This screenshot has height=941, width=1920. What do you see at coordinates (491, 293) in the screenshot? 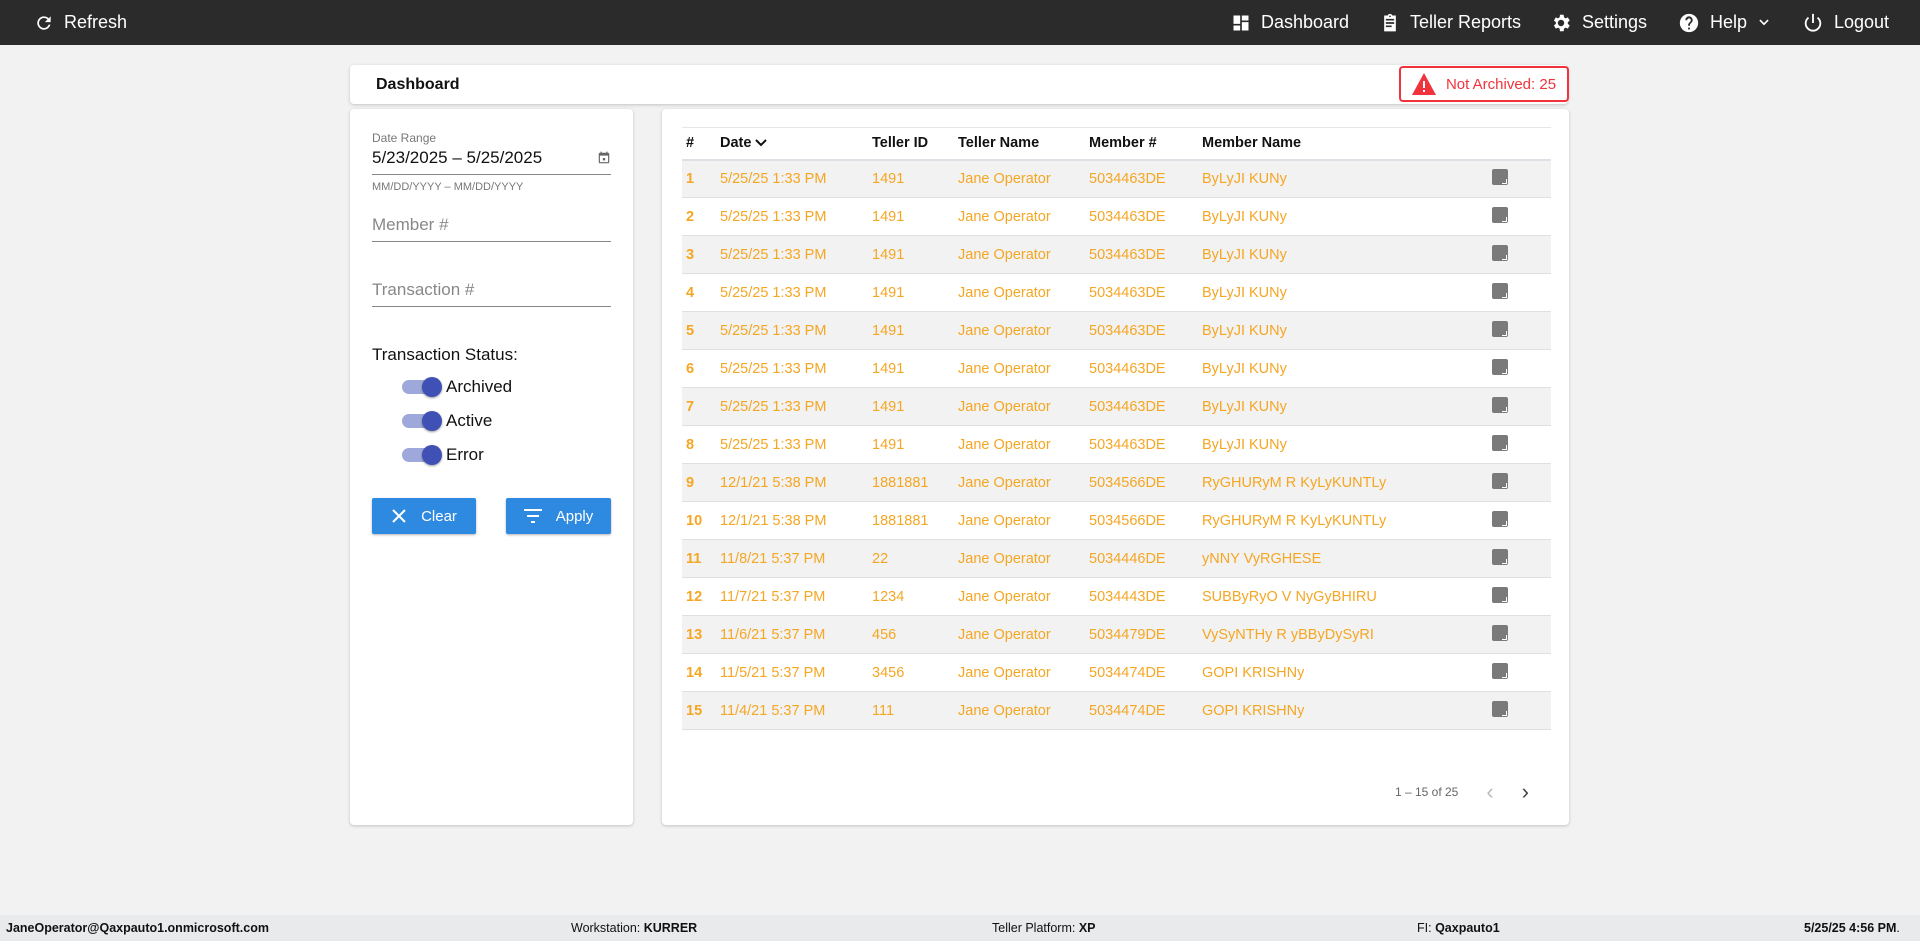
I see `transaction-number-input: Transaction #` at bounding box center [491, 293].